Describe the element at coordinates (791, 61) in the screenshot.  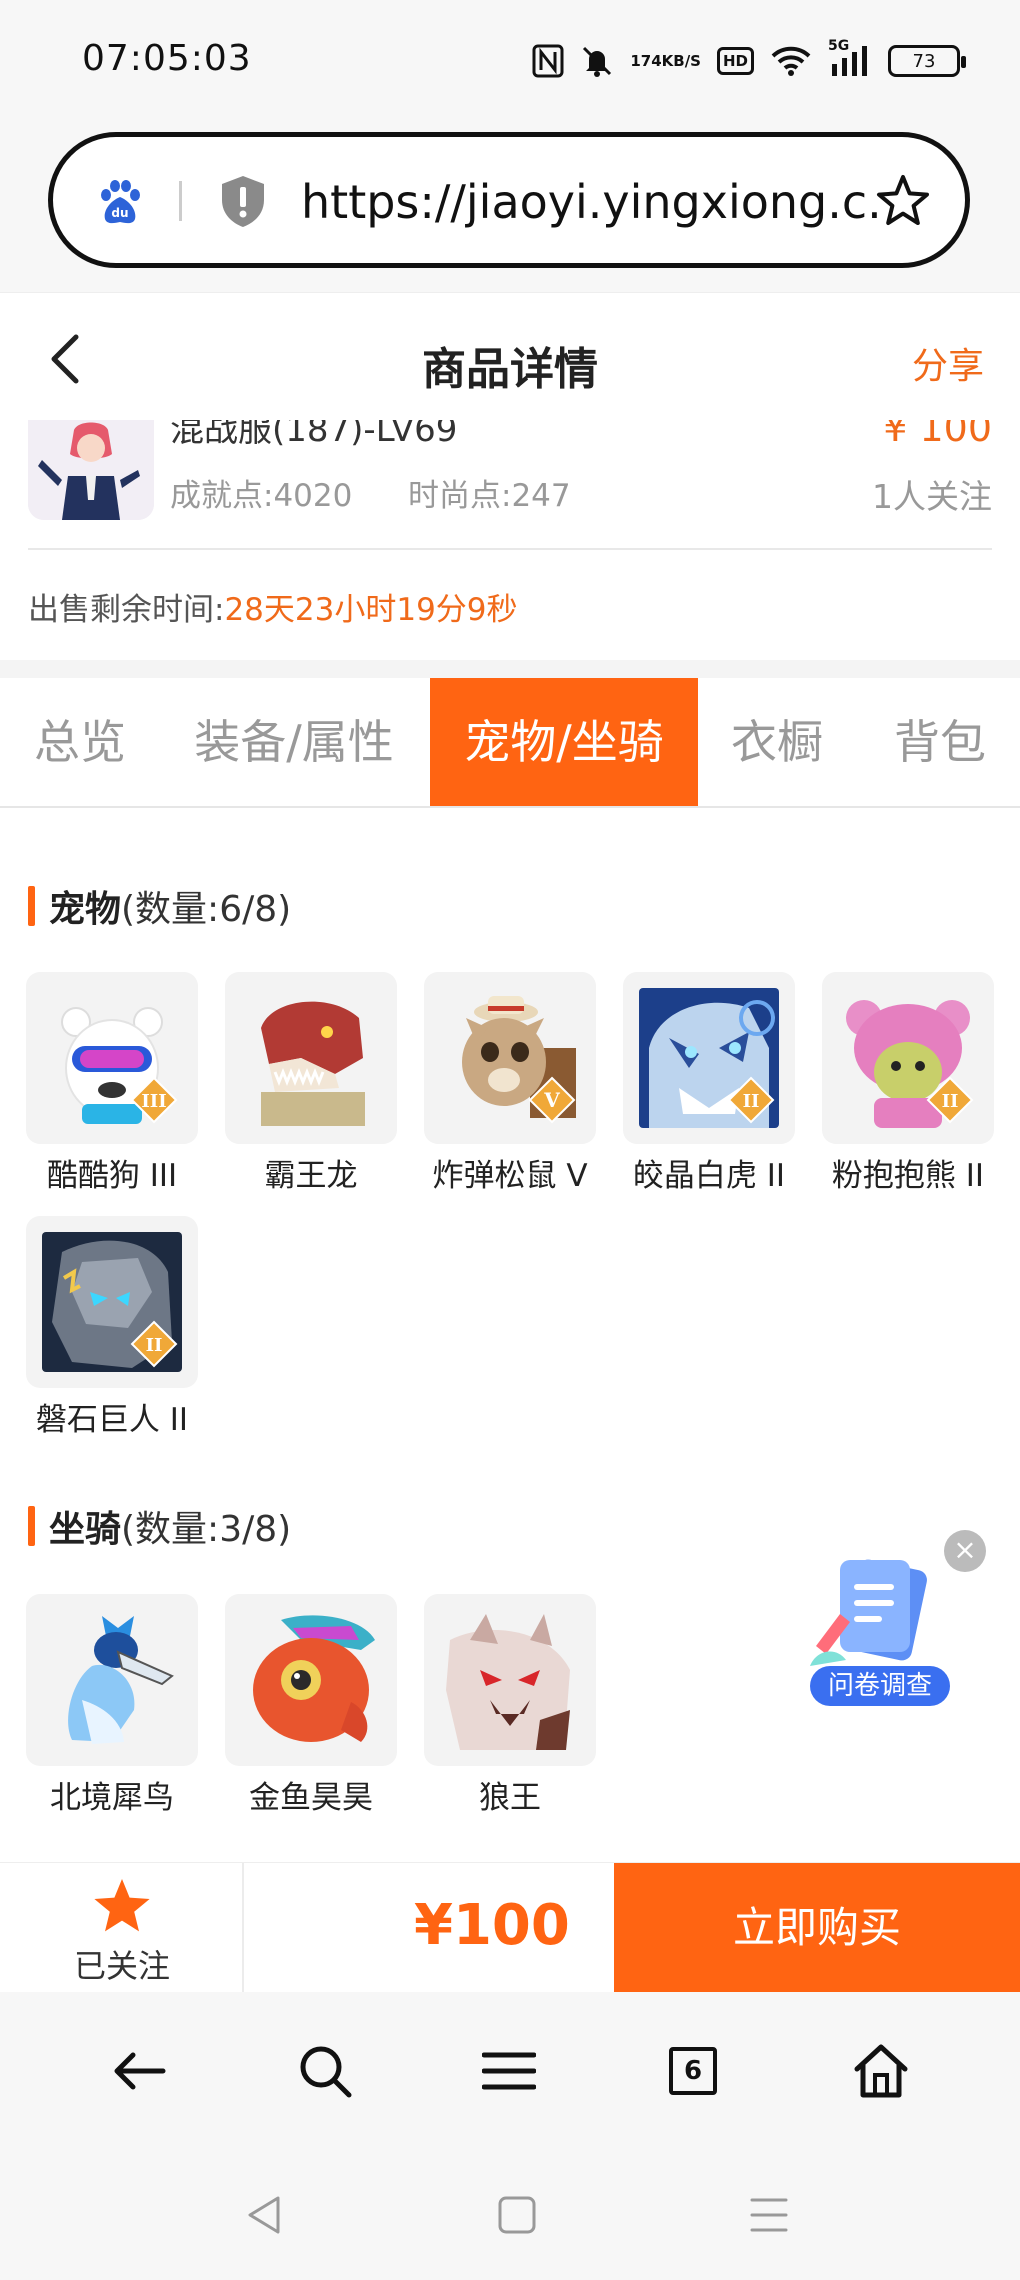
I see `wifi-icon` at that location.